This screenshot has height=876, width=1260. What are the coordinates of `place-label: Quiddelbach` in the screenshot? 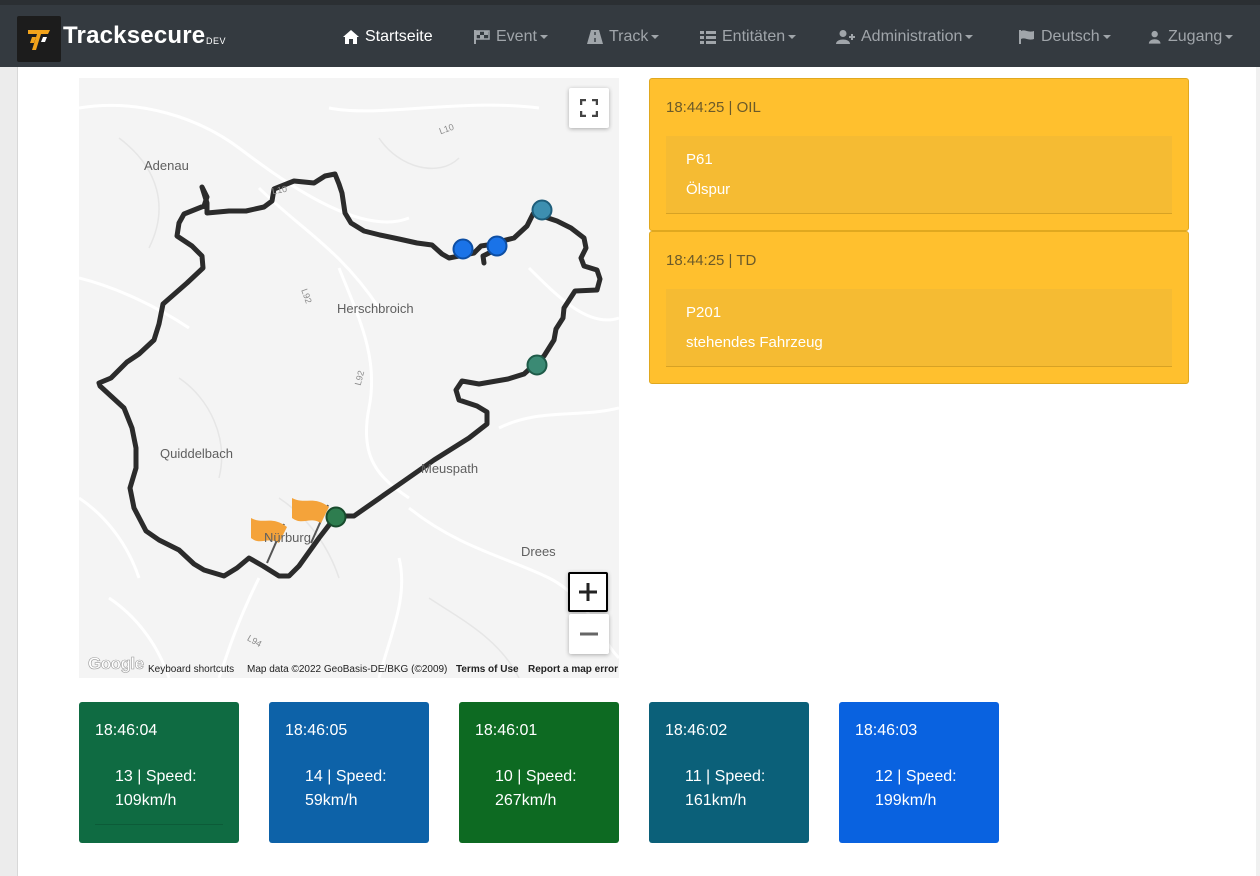 It's located at (196, 453).